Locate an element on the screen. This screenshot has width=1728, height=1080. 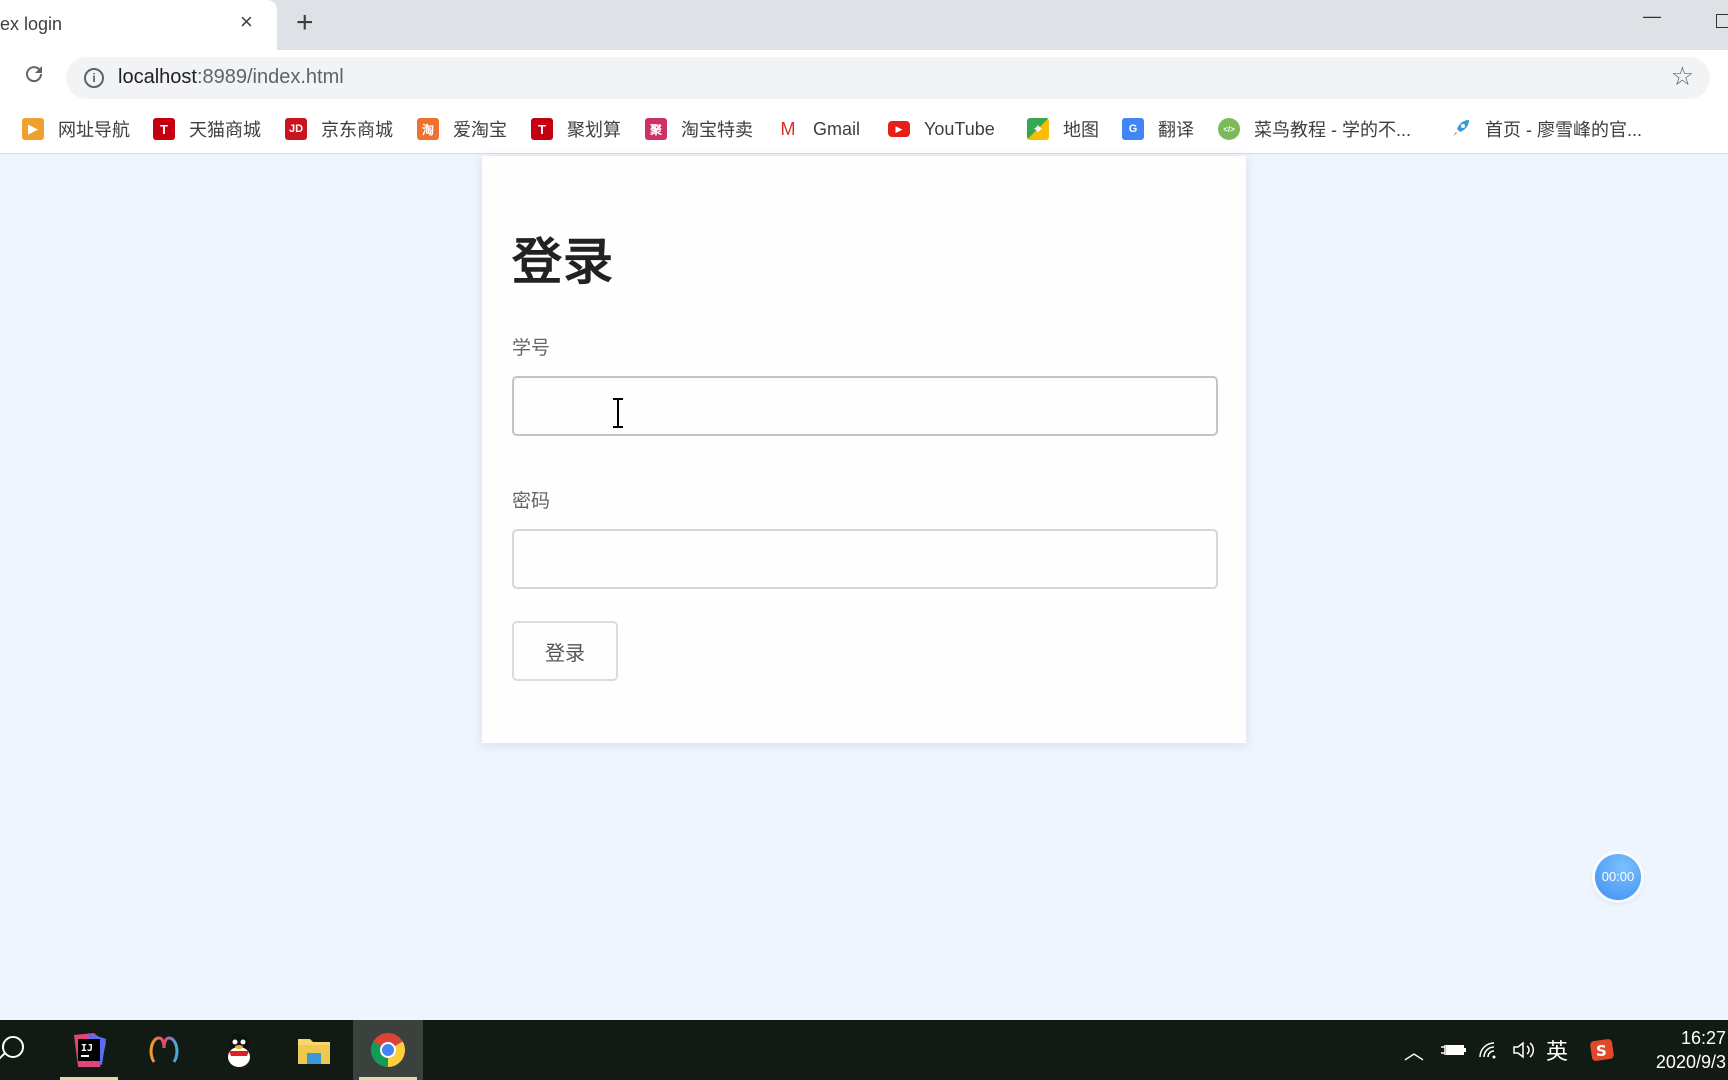
bookmark-label: 爱淘宝 is located at coordinates (480, 130).